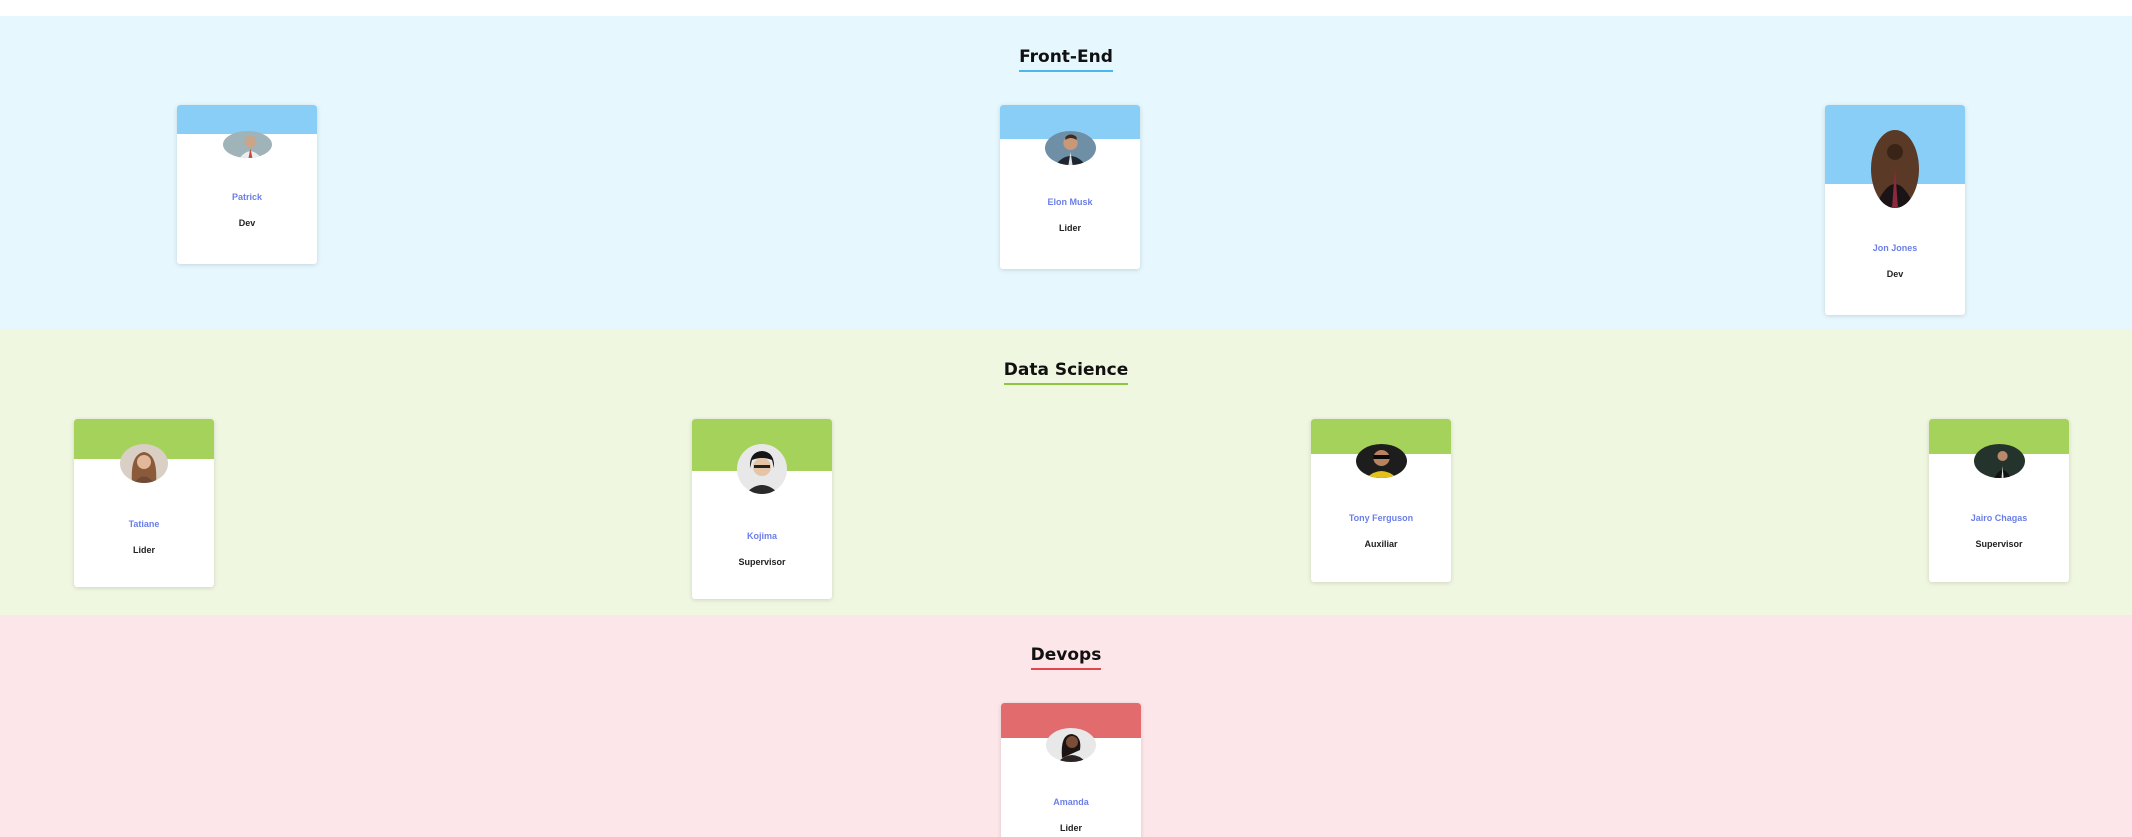 The width and height of the screenshot is (2132, 837). Describe the element at coordinates (761, 536) in the screenshot. I see `member-name: Kojima` at that location.